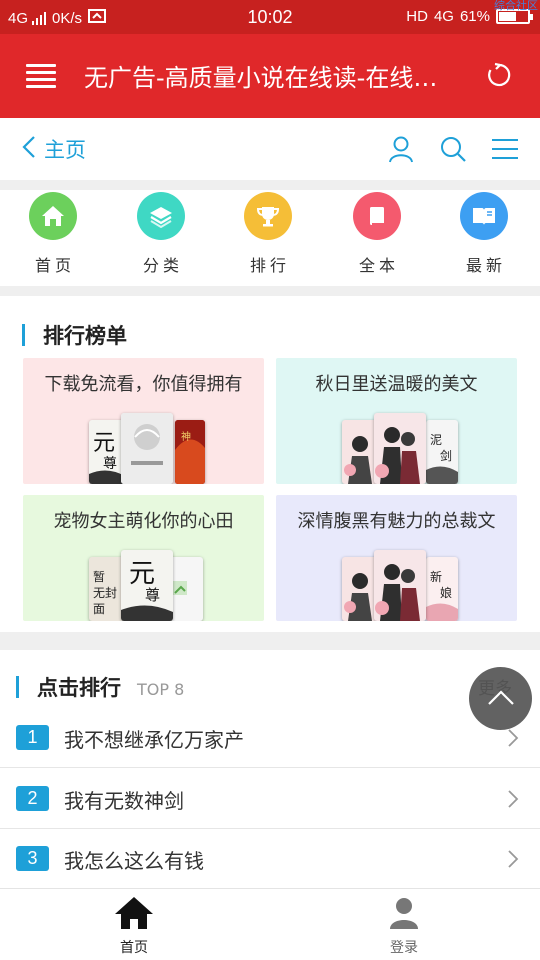  What do you see at coordinates (270, 859) in the screenshot?
I see `list-item: 3 我怎么这么有钱` at bounding box center [270, 859].